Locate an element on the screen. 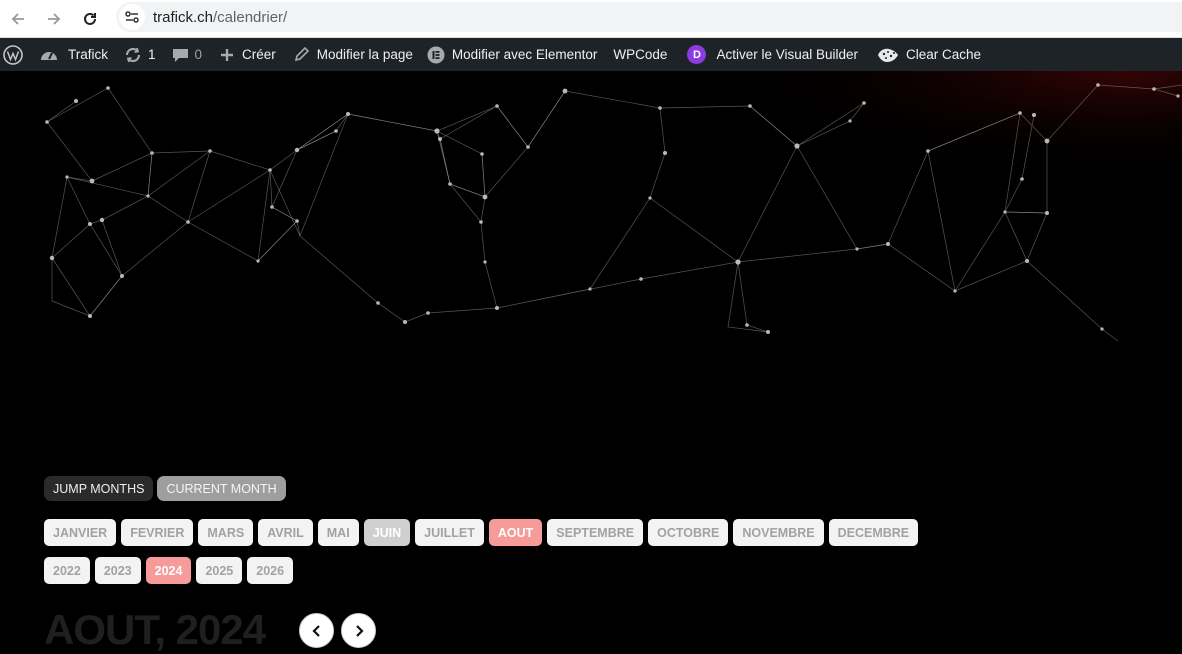 Image resolution: width=1182 pixels, height=654 pixels. site-settings-icon is located at coordinates (132, 17).